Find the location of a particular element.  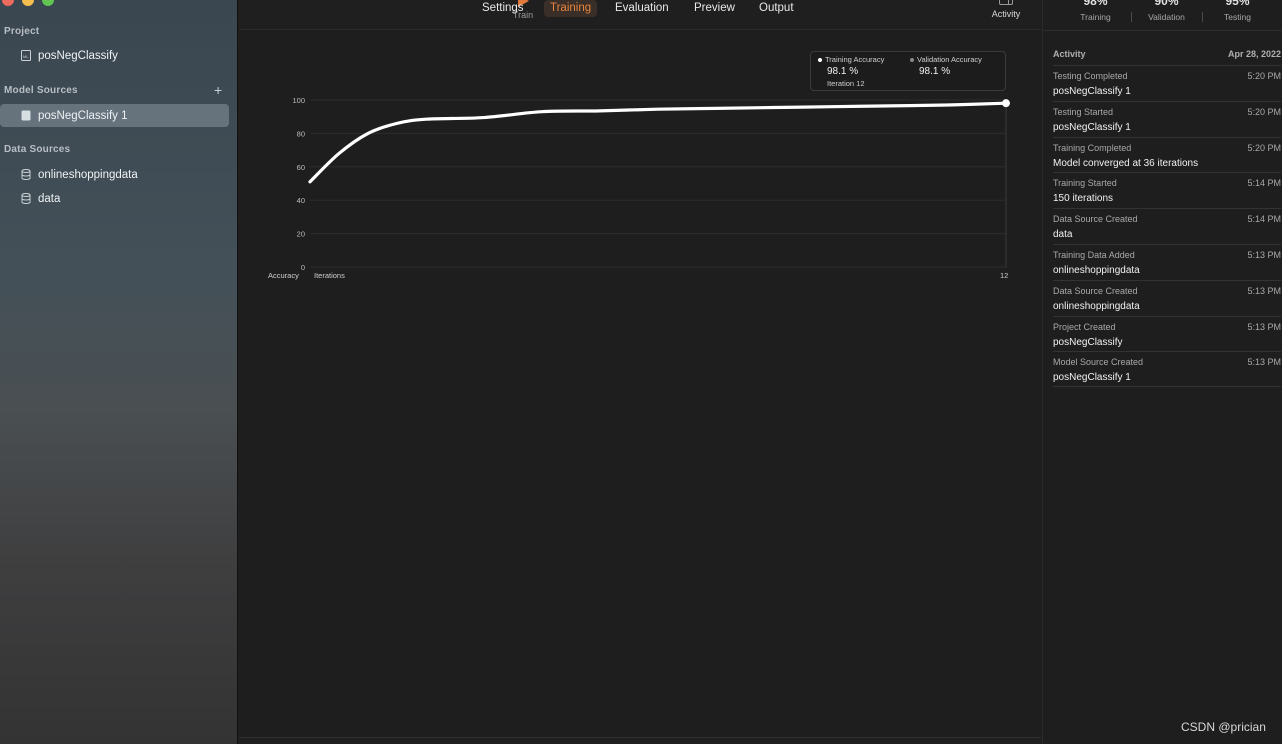

add-model-source-button: + is located at coordinates (218, 90).